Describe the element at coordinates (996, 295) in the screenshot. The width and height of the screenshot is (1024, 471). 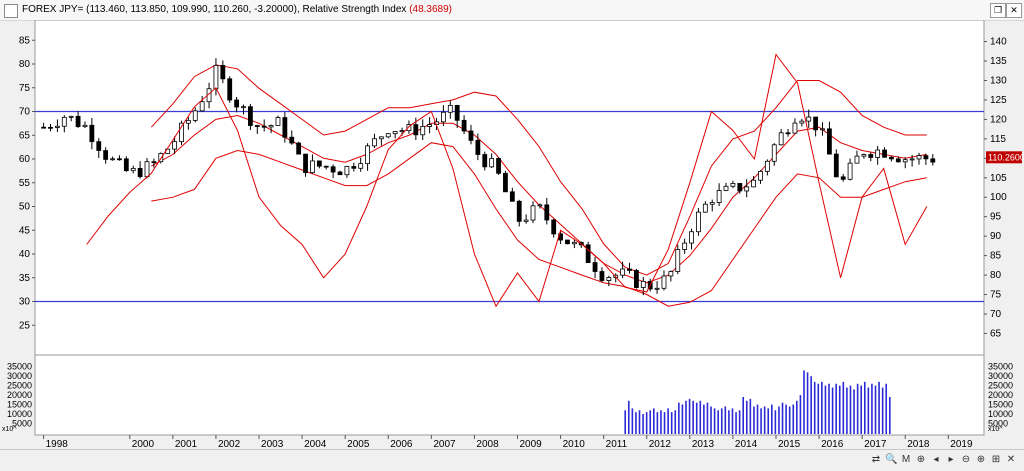
I see `price-axis-label: 75` at that location.